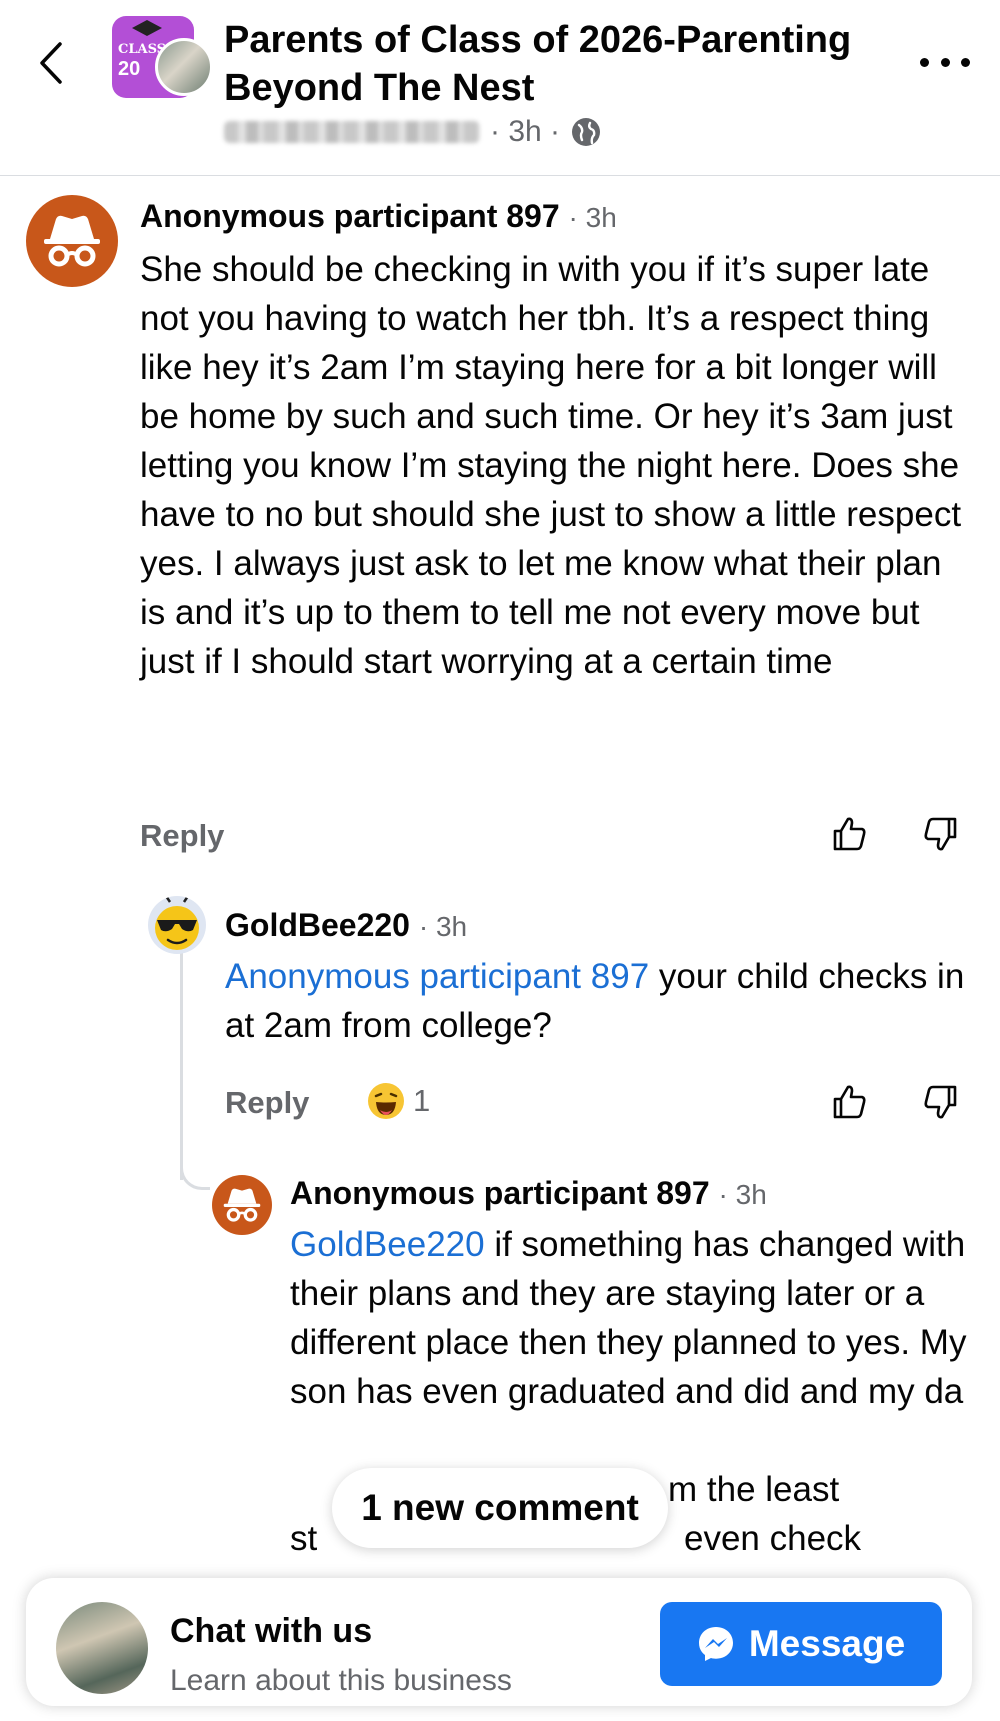 This screenshot has width=1000, height=1721. Describe the element at coordinates (827, 1643) in the screenshot. I see `message-button-label: Message` at that location.